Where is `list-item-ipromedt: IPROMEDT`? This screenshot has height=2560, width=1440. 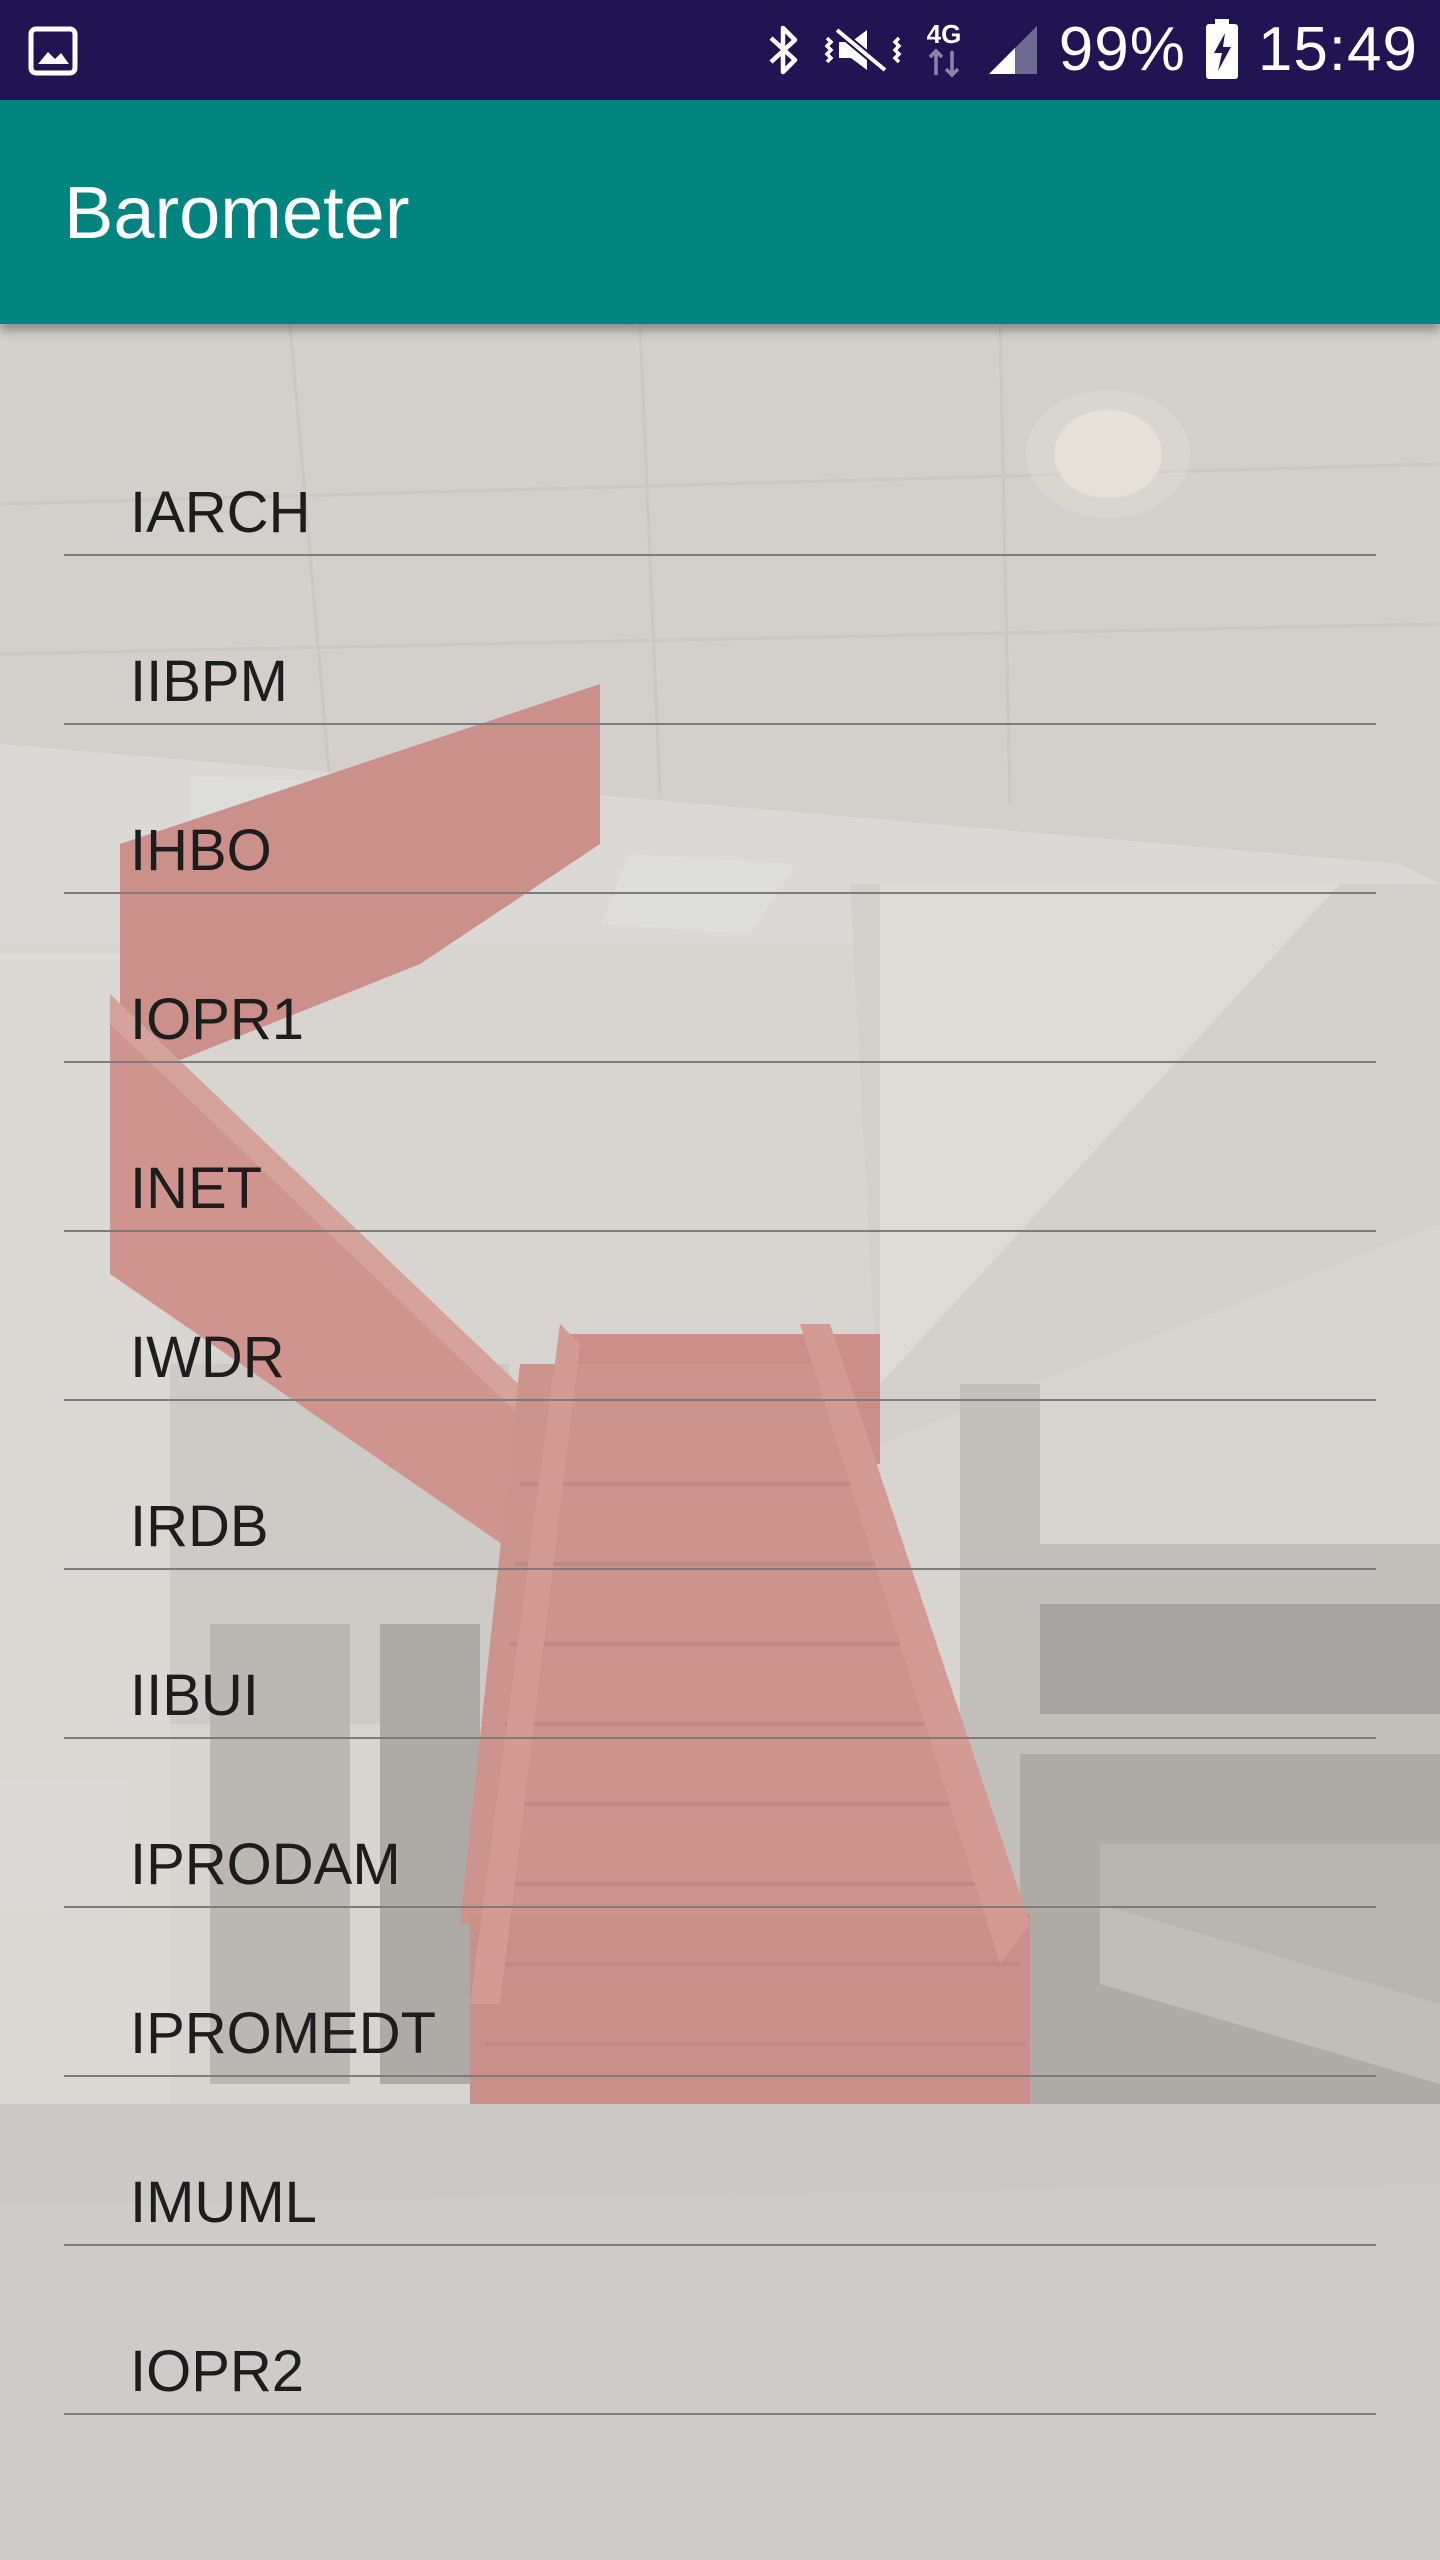
list-item-ipromedt: IPROMEDT is located at coordinates (720, 1992).